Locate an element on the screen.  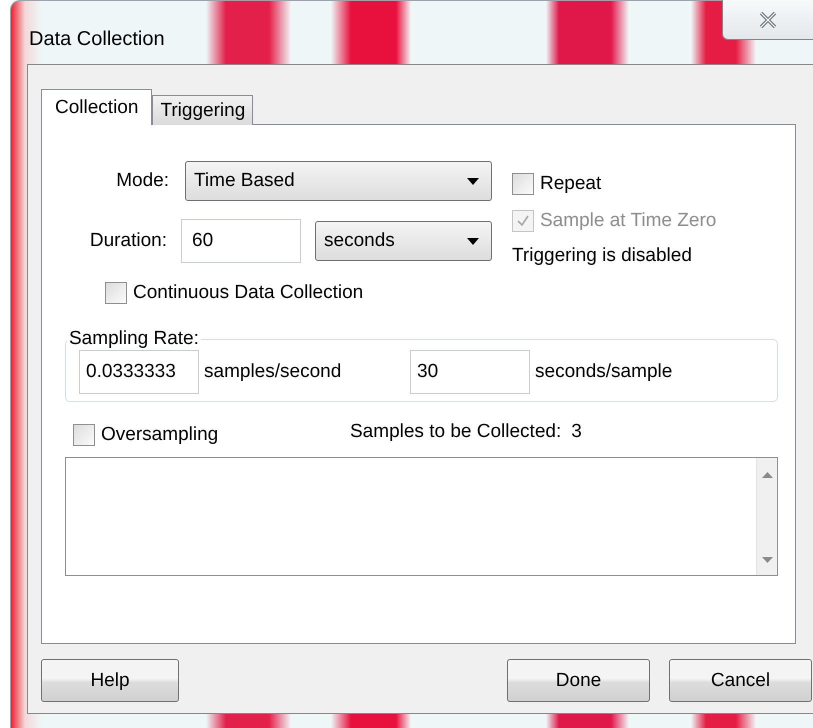
mode-label: Mode: is located at coordinates (142, 181).